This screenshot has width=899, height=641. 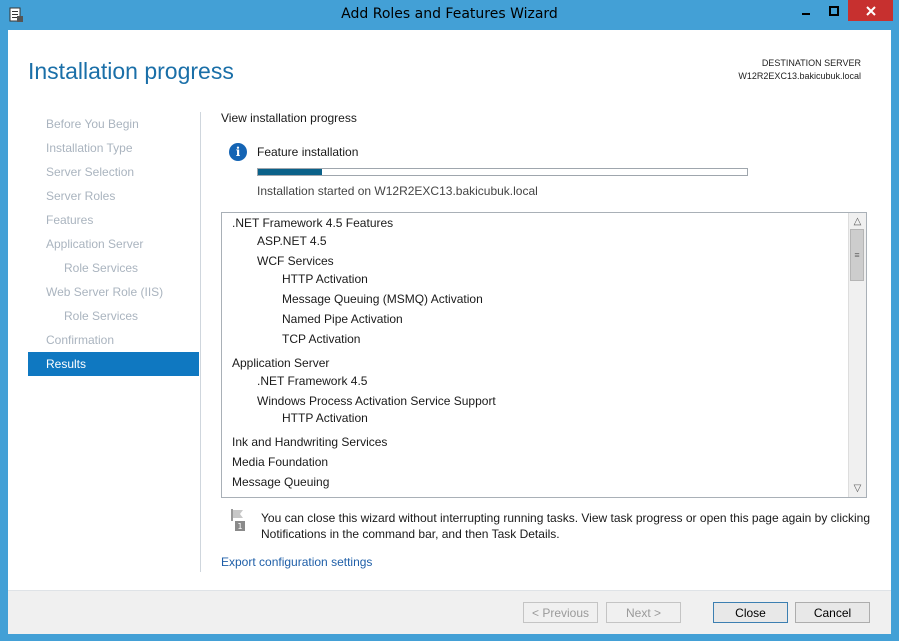 What do you see at coordinates (80, 340) in the screenshot?
I see `nav-item-confirmation: Confirmation` at bounding box center [80, 340].